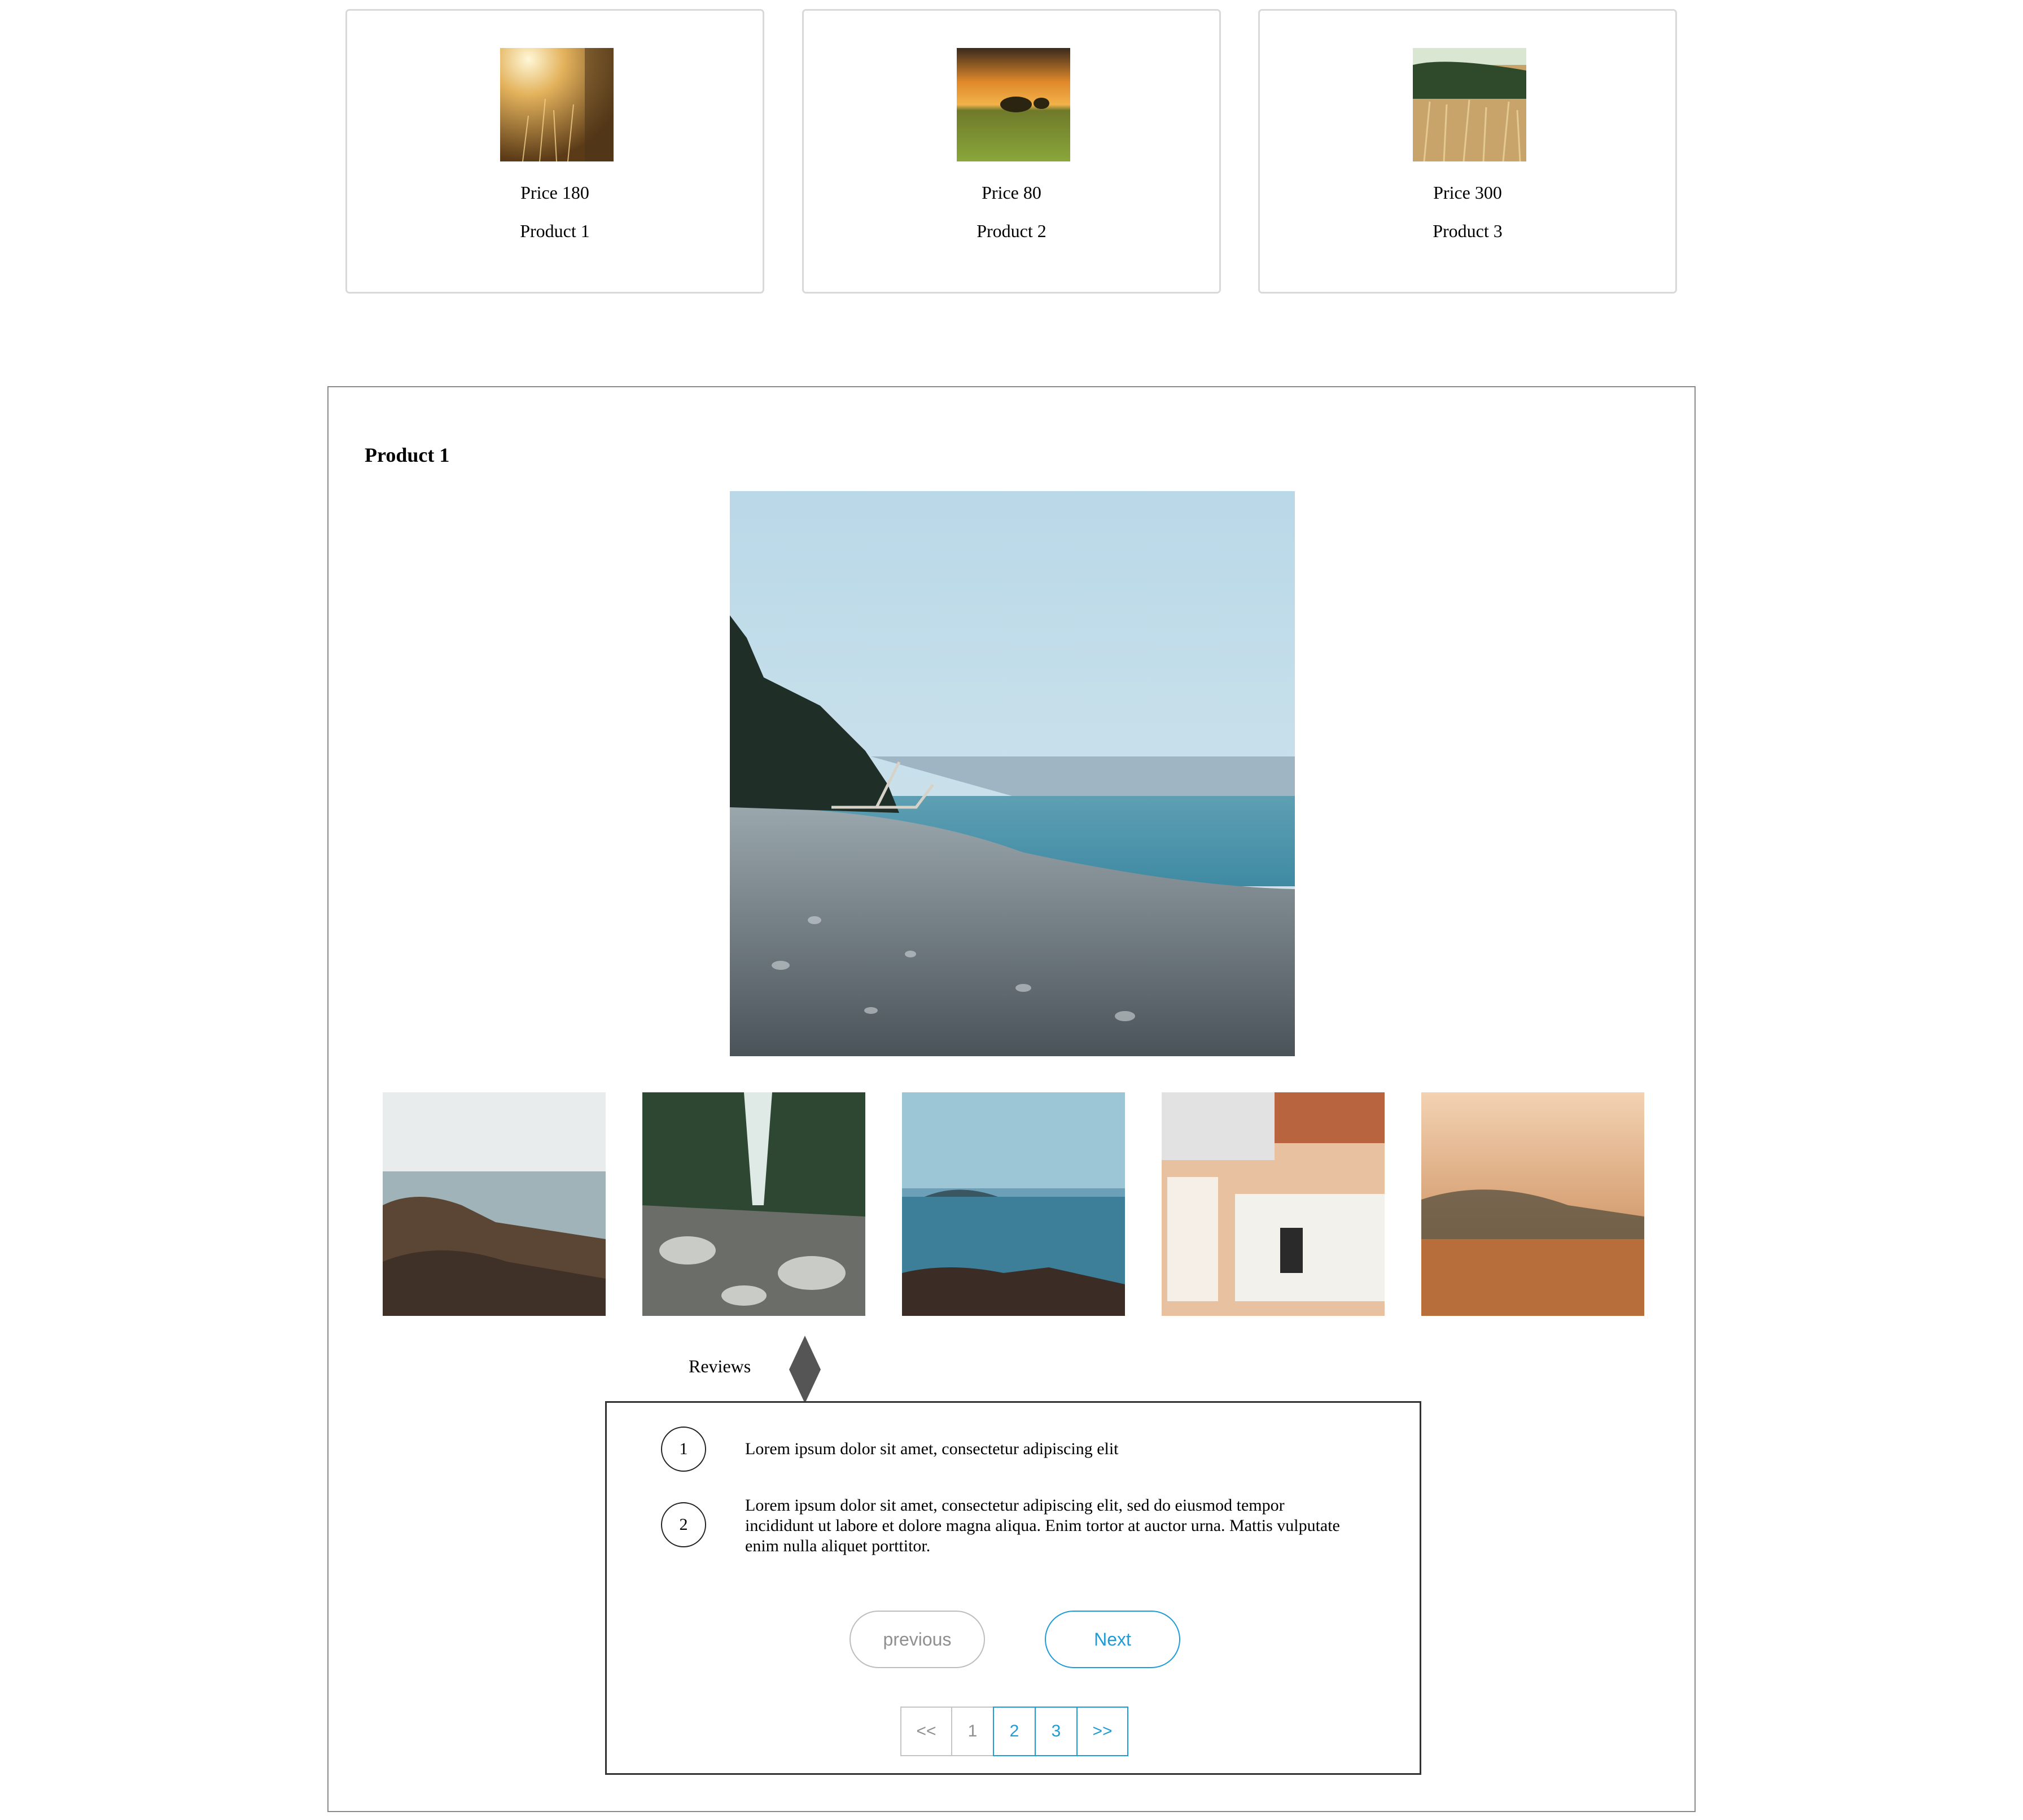  Describe the element at coordinates (1011, 231) in the screenshot. I see `product-name: Product 2` at that location.